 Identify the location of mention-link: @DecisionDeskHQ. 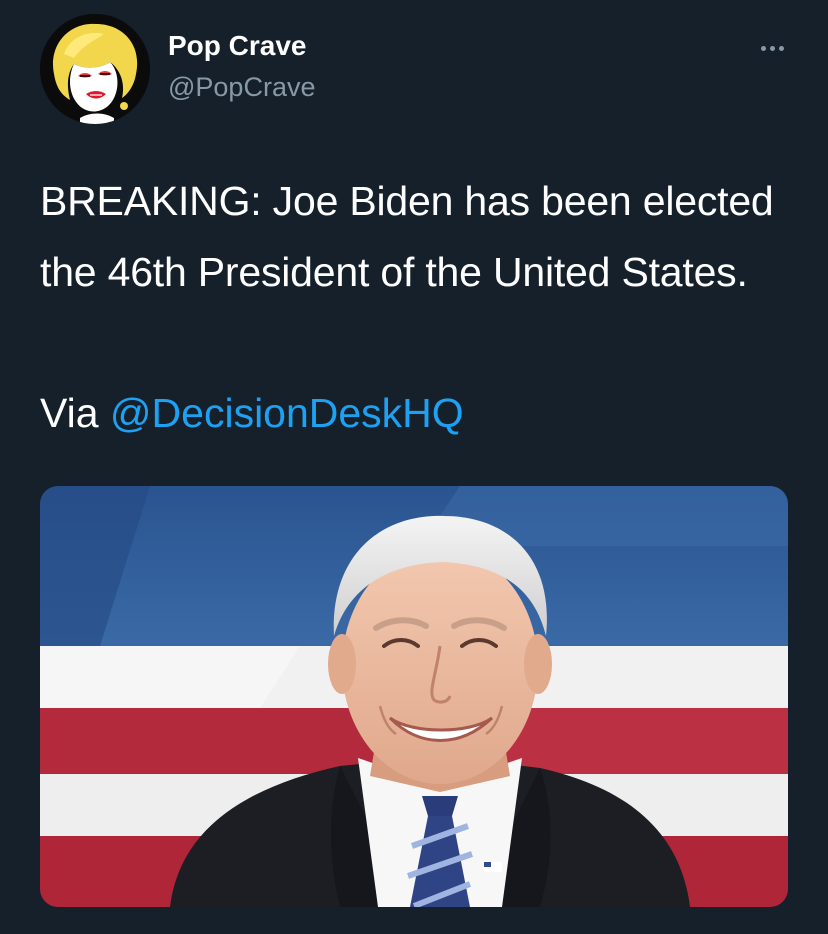
(287, 413).